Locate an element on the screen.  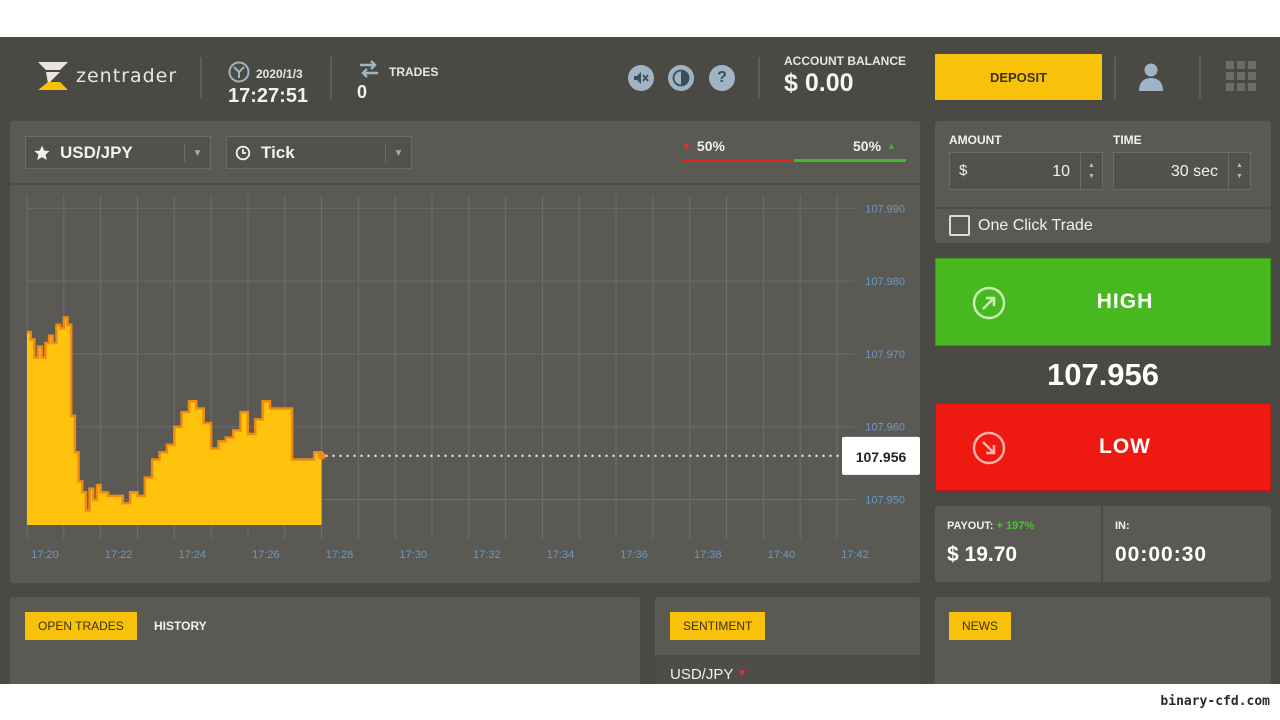
low-button: LOW is located at coordinates (1103, 447).